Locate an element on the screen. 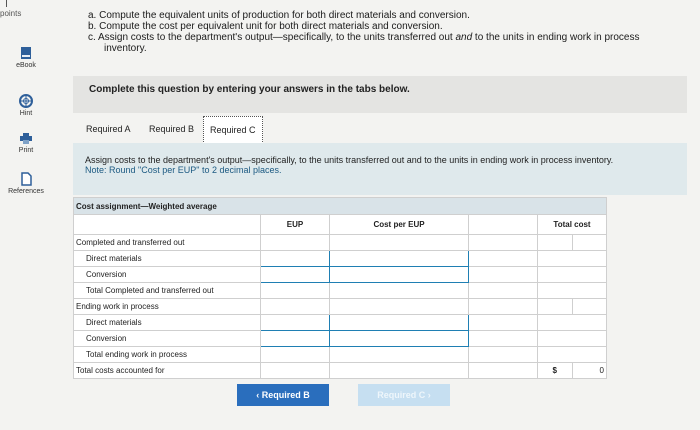 The width and height of the screenshot is (700, 430). total-cost-ending is located at coordinates (572, 354).